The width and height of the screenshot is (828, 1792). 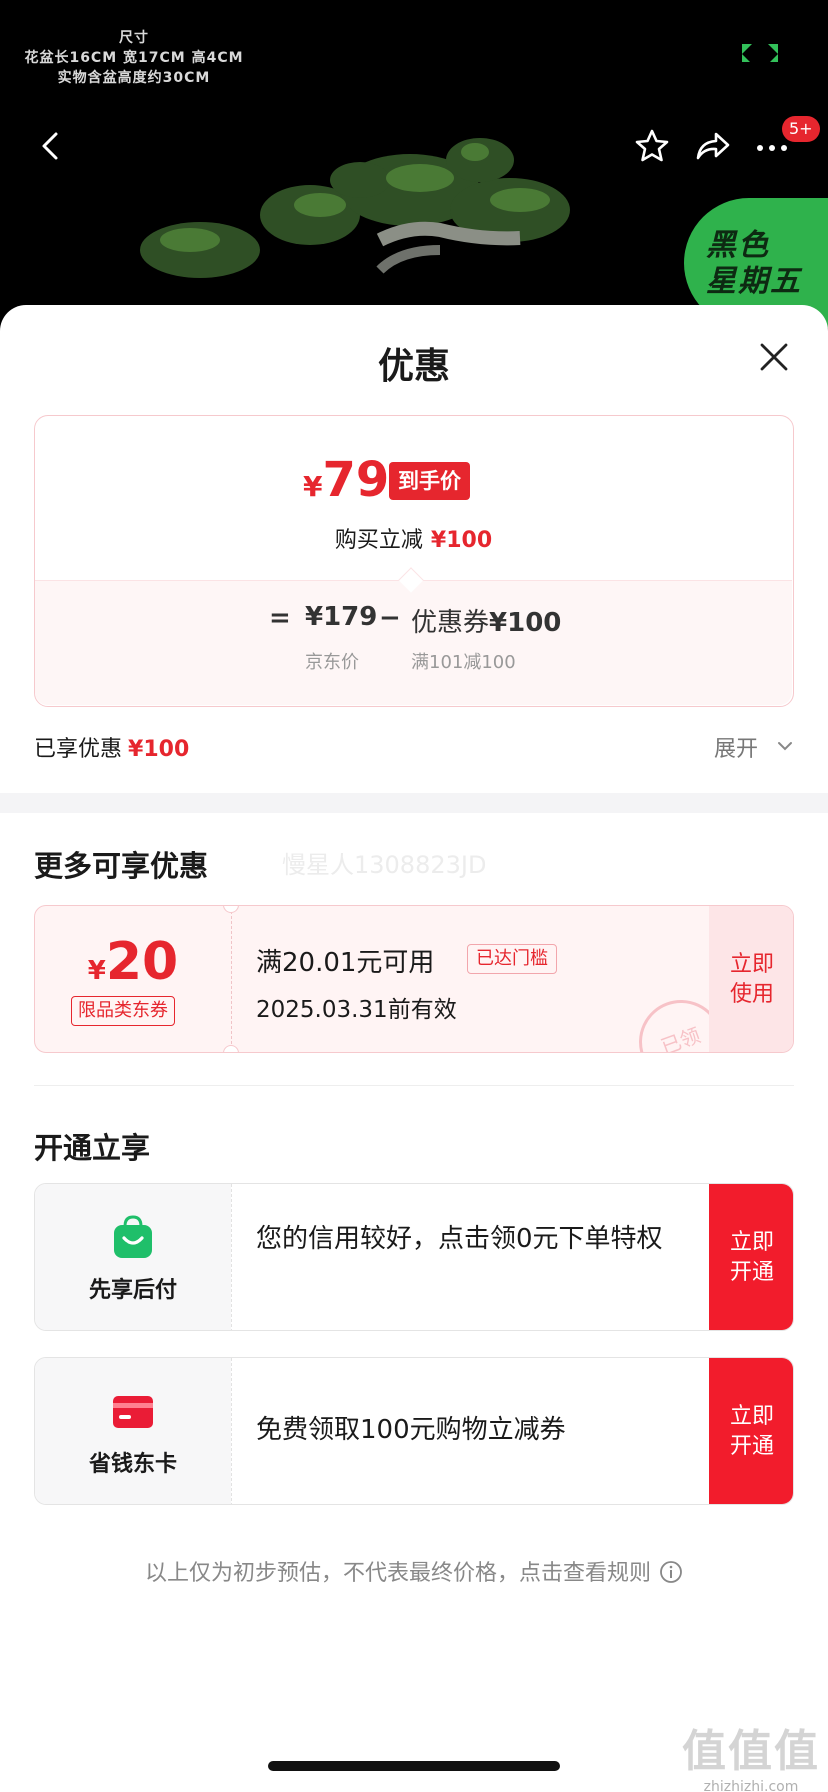 I want to click on final-price-value: 79, so click(x=356, y=480).